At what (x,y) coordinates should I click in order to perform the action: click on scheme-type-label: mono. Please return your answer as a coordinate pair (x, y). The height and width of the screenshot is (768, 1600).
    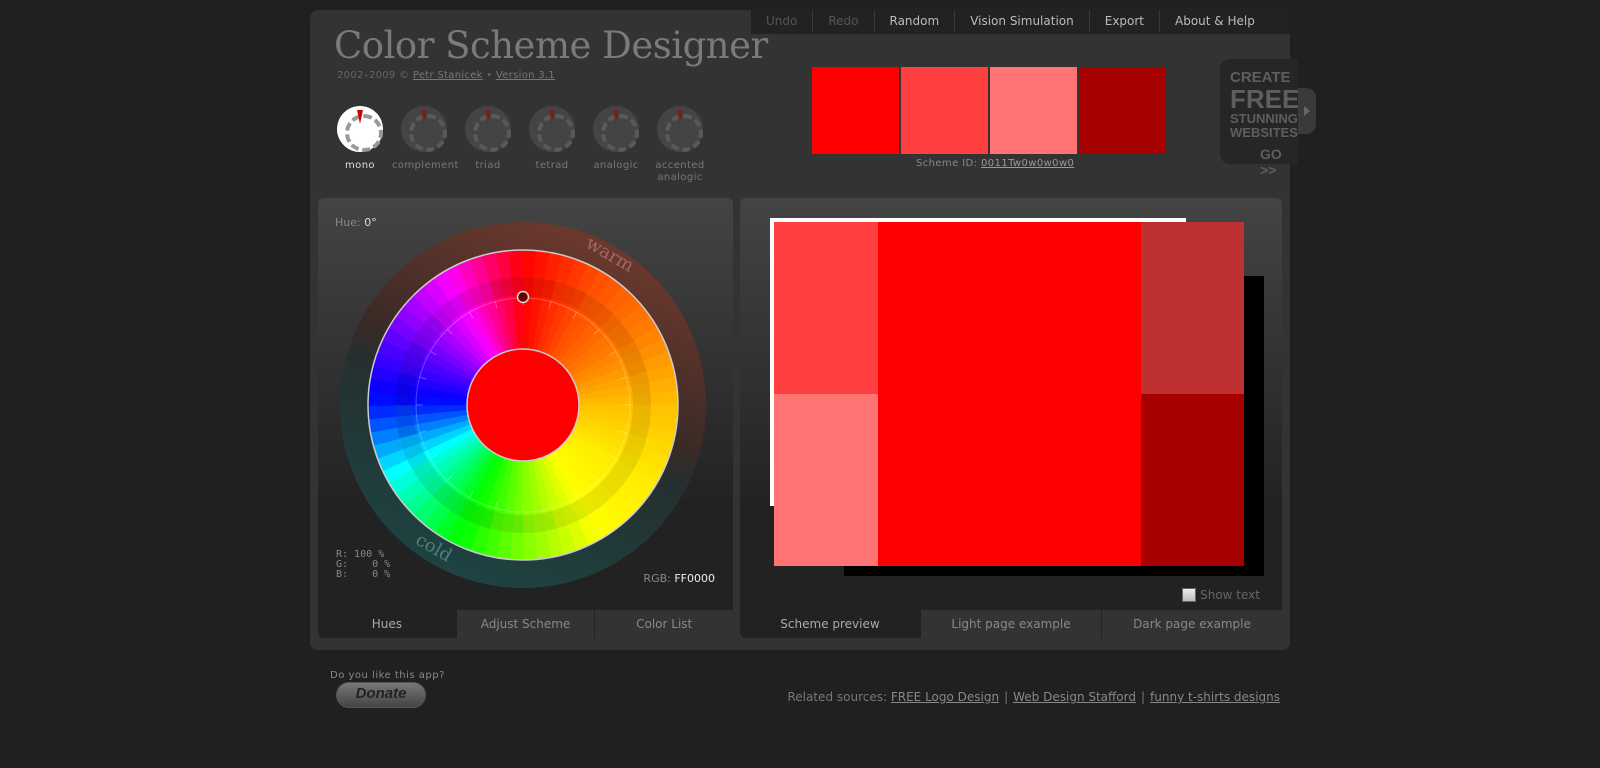
    Looking at the image, I should click on (360, 165).